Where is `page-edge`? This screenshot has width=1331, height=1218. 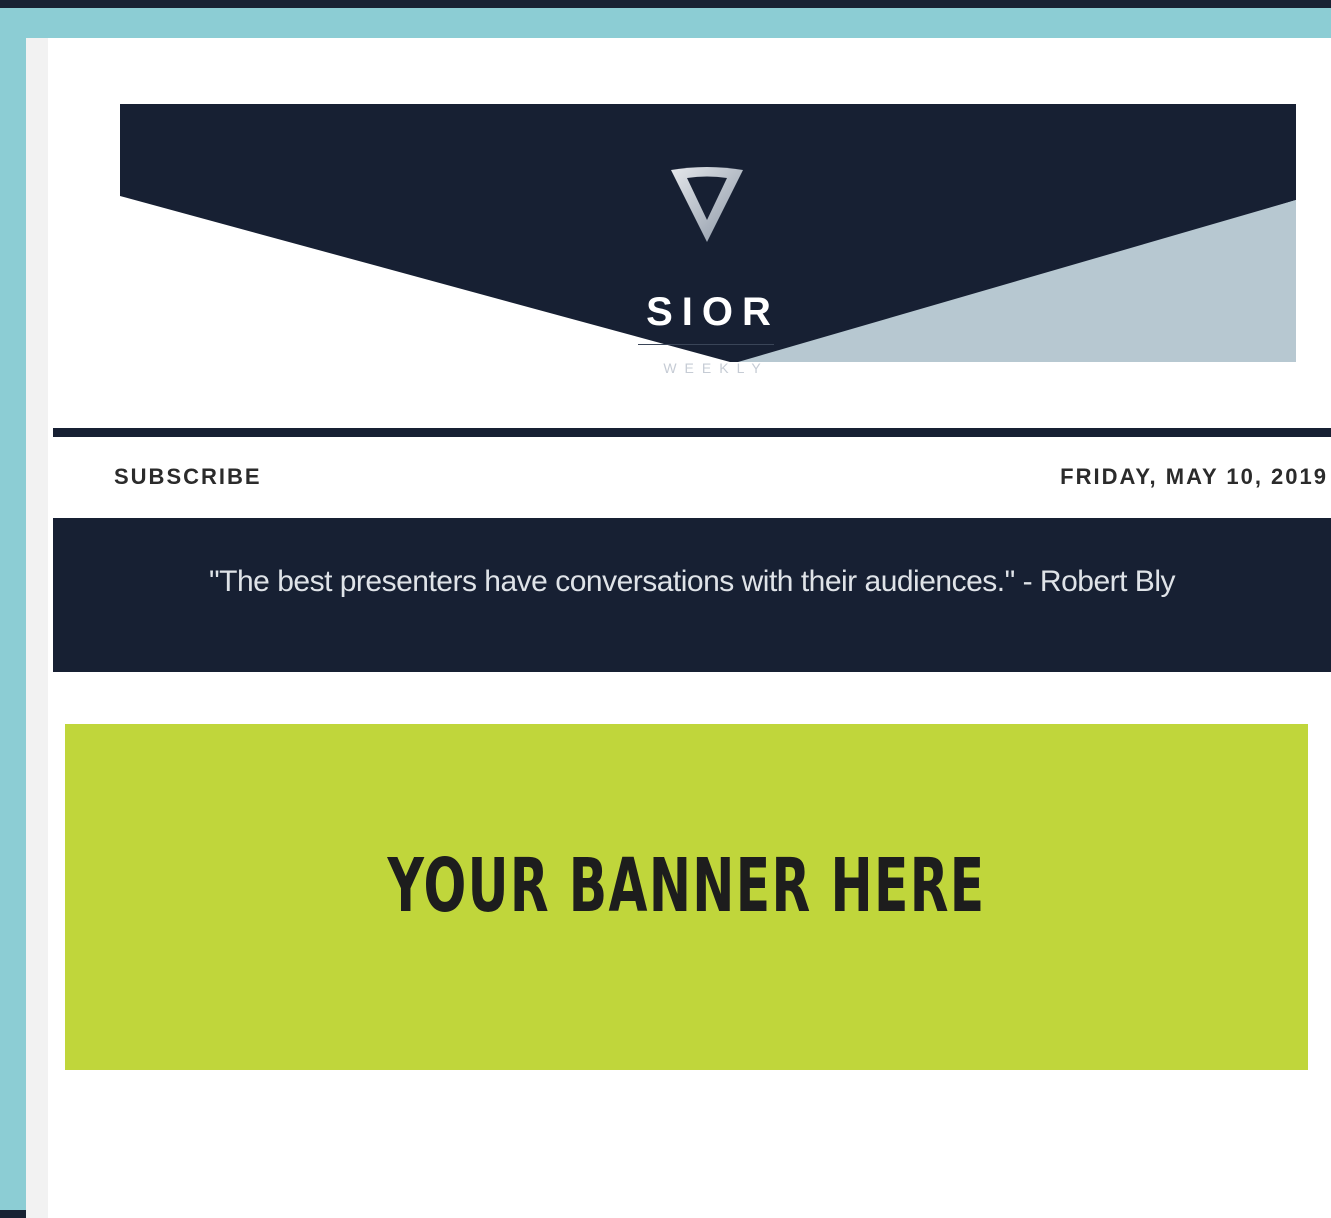
page-edge is located at coordinates (37, 628).